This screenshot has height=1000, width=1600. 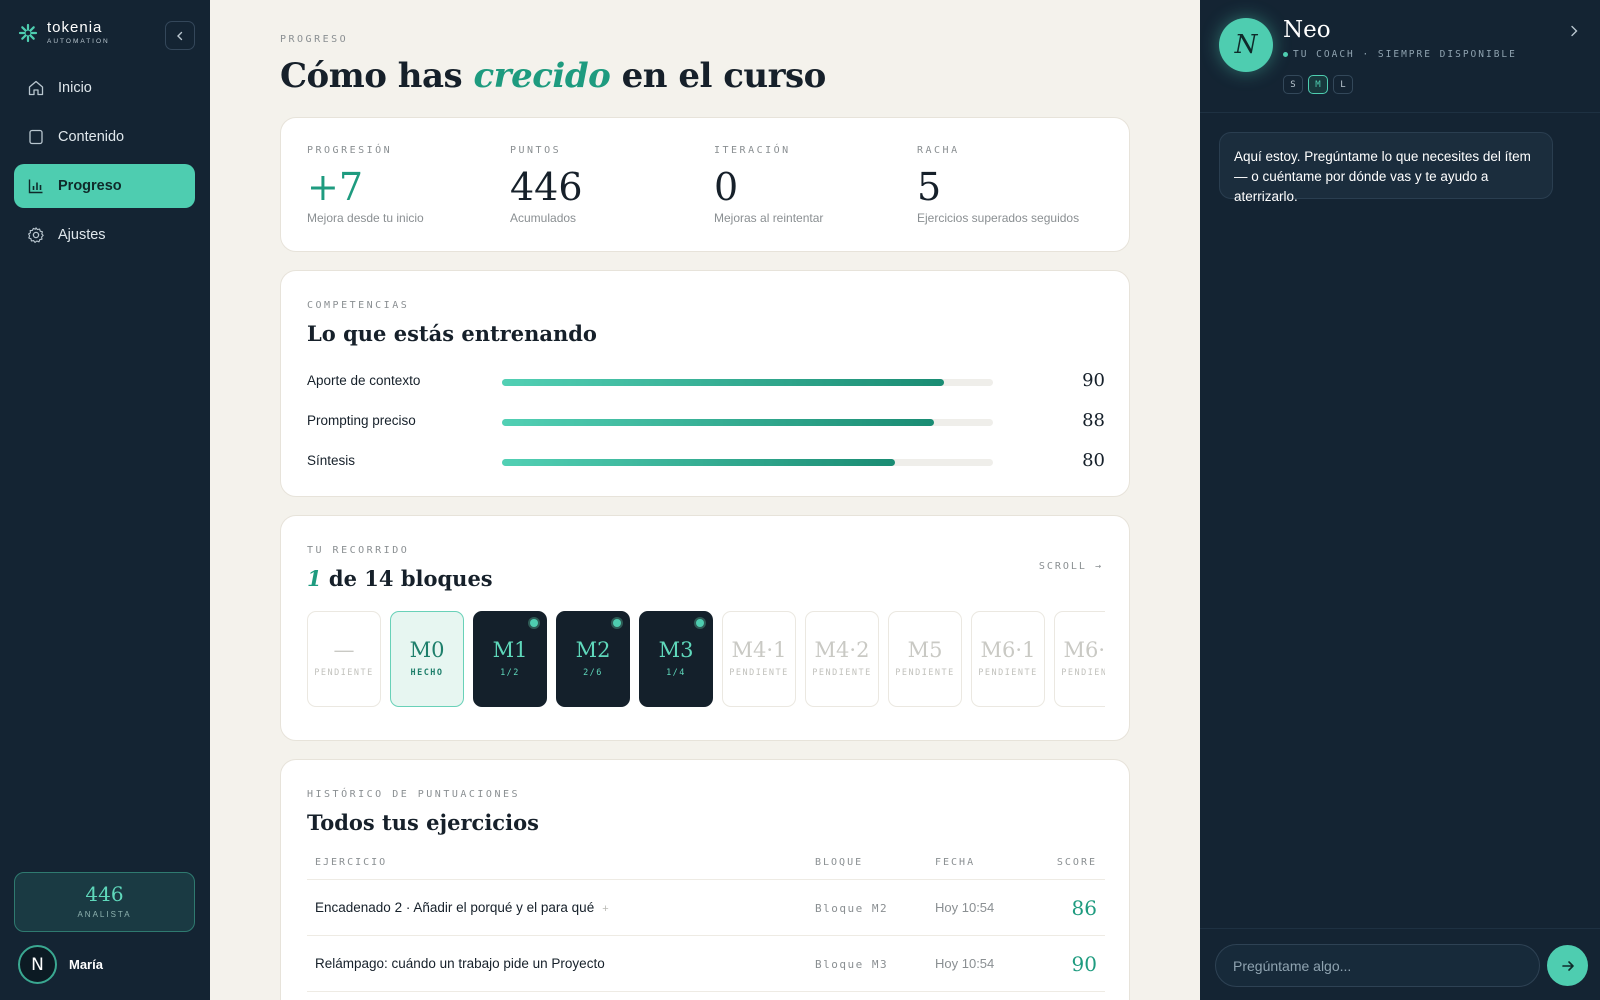 What do you see at coordinates (842, 659) in the screenshot?
I see `block-card: M4·2 PENDIENTE` at bounding box center [842, 659].